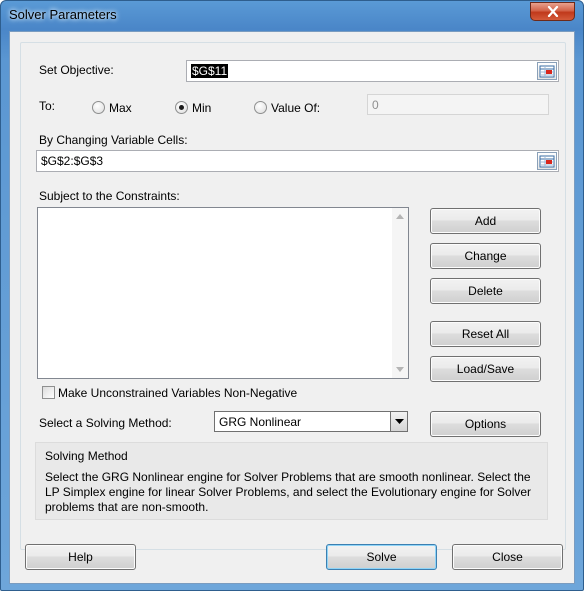 This screenshot has width=584, height=591. I want to click on changing-cells-input: $G$2:$G$3, so click(297, 161).